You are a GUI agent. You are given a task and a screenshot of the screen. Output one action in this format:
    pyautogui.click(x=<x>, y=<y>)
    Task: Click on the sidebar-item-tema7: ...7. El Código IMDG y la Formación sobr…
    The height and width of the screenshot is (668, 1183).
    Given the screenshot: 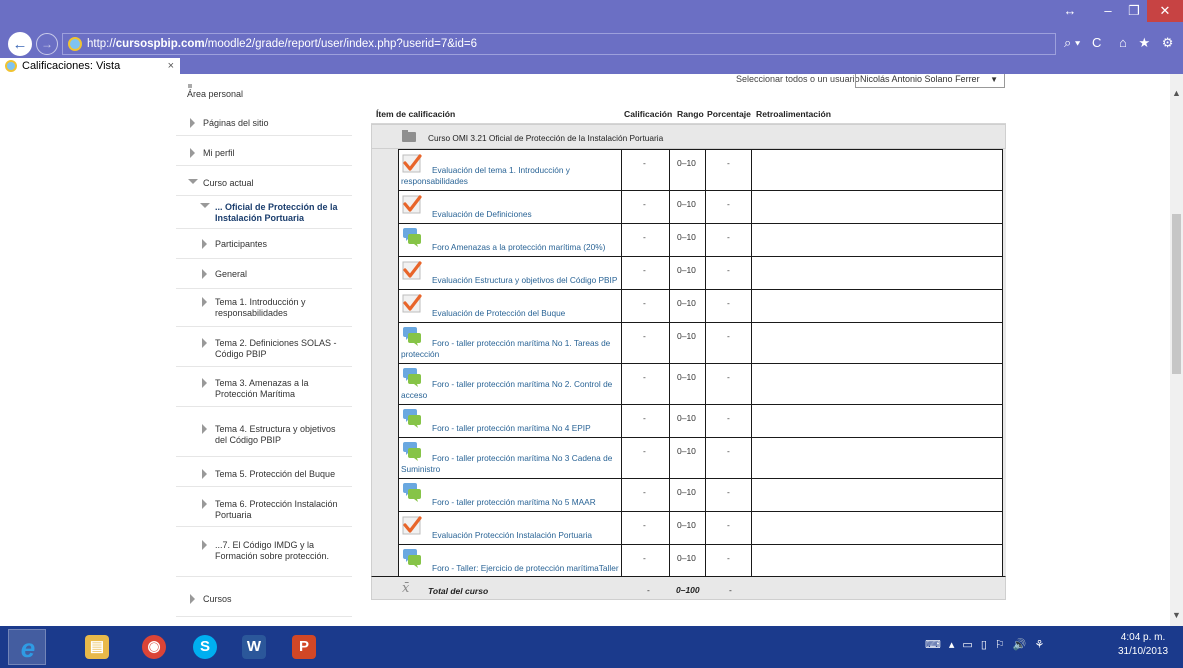 What is the action you would take?
    pyautogui.click(x=264, y=552)
    